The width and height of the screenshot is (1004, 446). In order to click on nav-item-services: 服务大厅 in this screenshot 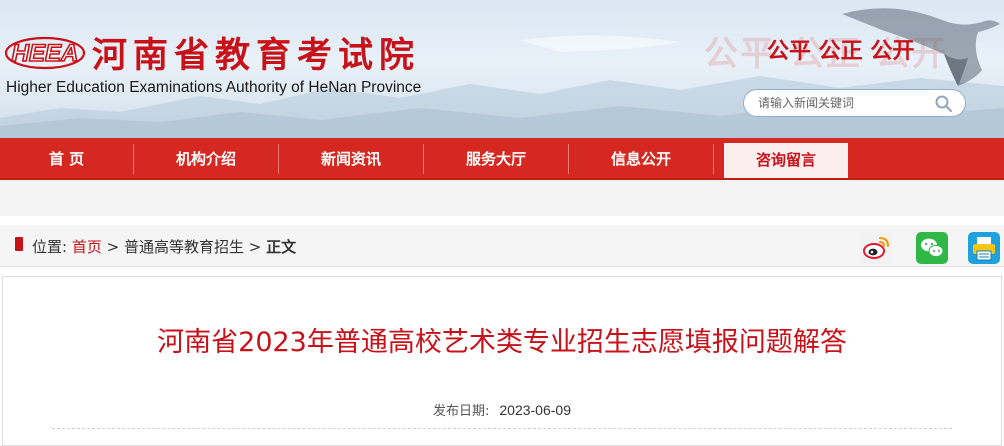, I will do `click(496, 159)`.